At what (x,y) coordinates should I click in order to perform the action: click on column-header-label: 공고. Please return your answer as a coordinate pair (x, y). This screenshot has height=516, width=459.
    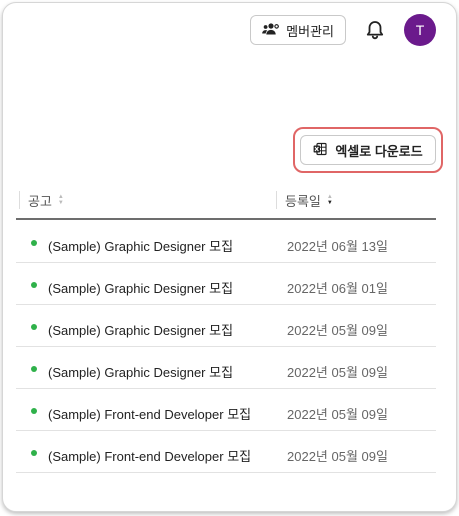
    Looking at the image, I should click on (40, 201).